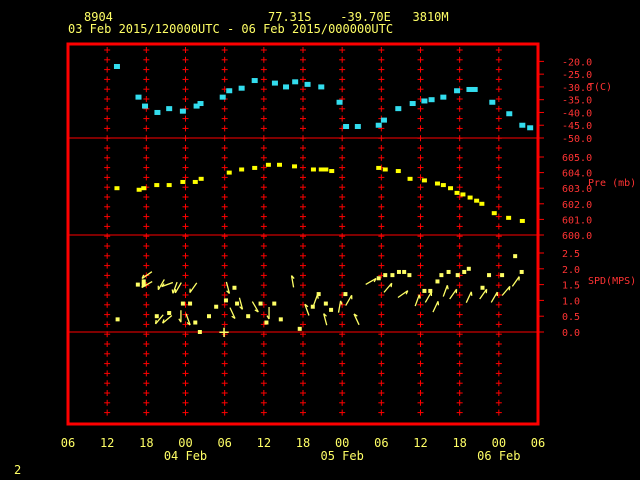 The height and width of the screenshot is (480, 640). Describe the element at coordinates (571, 301) in the screenshot. I see `y-tick-label: 1.0` at that location.